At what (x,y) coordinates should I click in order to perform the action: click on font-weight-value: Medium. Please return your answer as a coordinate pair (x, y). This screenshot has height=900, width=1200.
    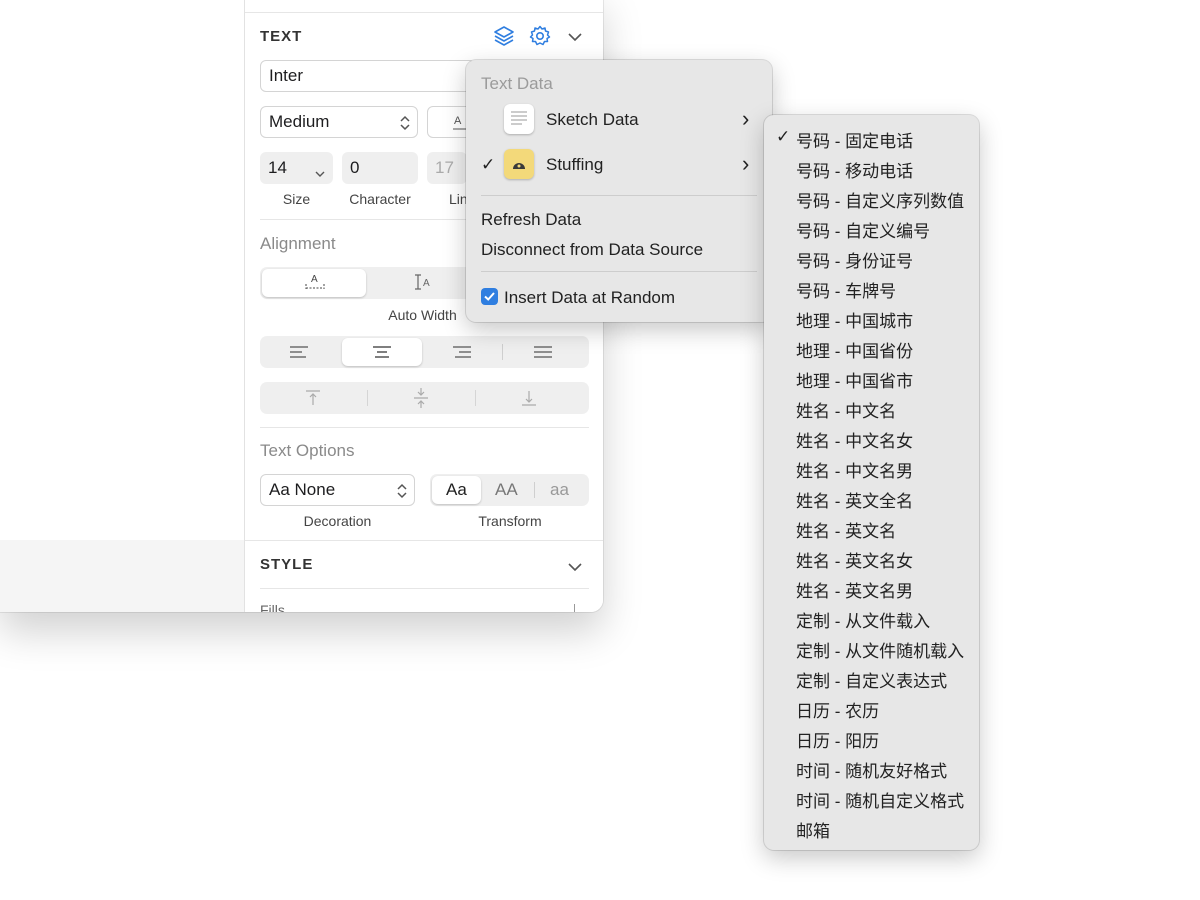
    Looking at the image, I should click on (299, 121).